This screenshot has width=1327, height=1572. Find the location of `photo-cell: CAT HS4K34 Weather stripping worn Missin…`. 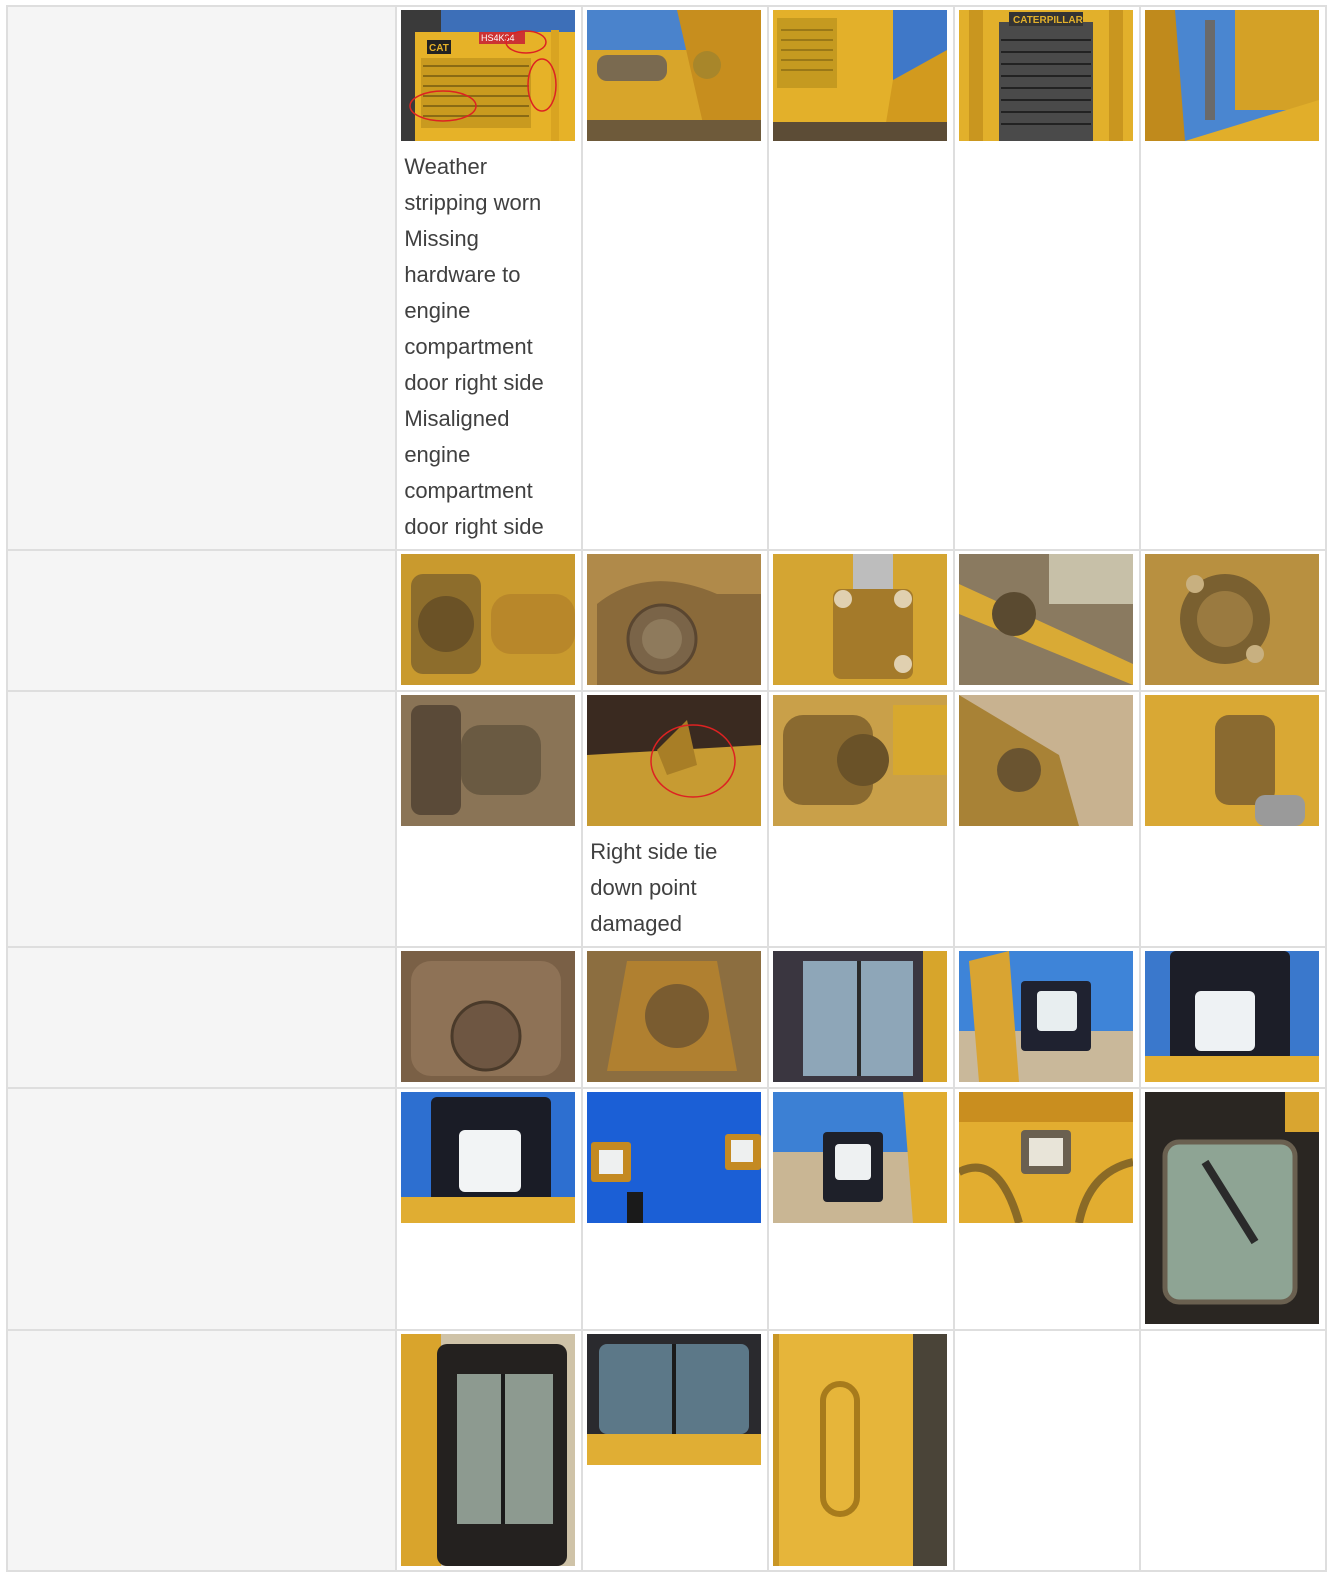

photo-cell: CAT HS4K34 Weather stripping worn Missin… is located at coordinates (489, 278).